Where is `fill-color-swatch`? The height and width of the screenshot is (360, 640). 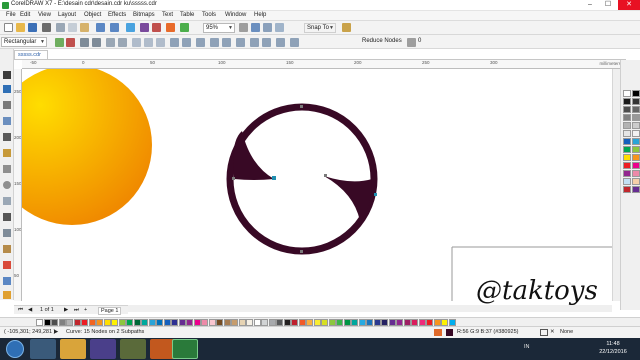 fill-color-swatch is located at coordinates (449, 332).